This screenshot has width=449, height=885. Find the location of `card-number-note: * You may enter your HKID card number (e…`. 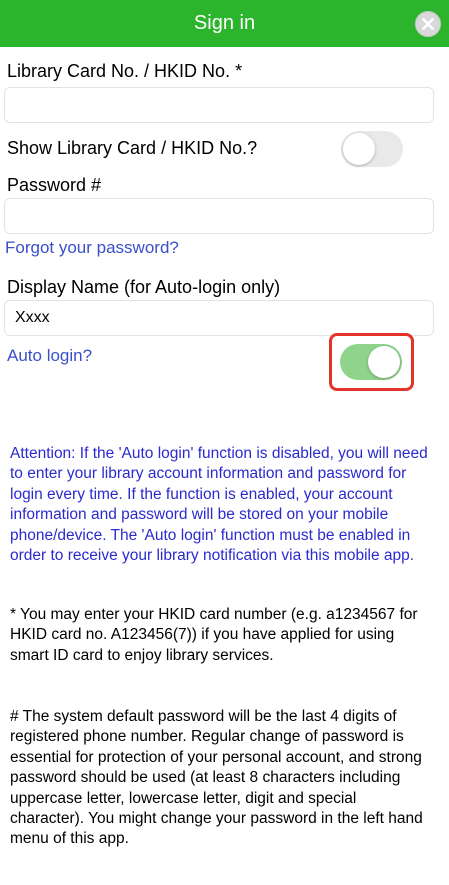

card-number-note: * You may enter your HKID card number (e… is located at coordinates (214, 635).